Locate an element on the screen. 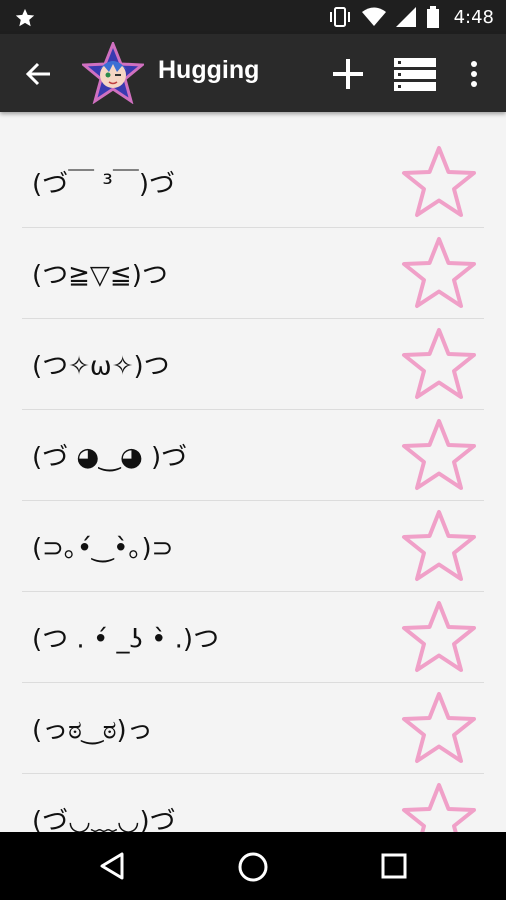 The width and height of the screenshot is (506, 900). list-item: (つ . •́ _ʖ •̀ .)つ is located at coordinates (253, 637).